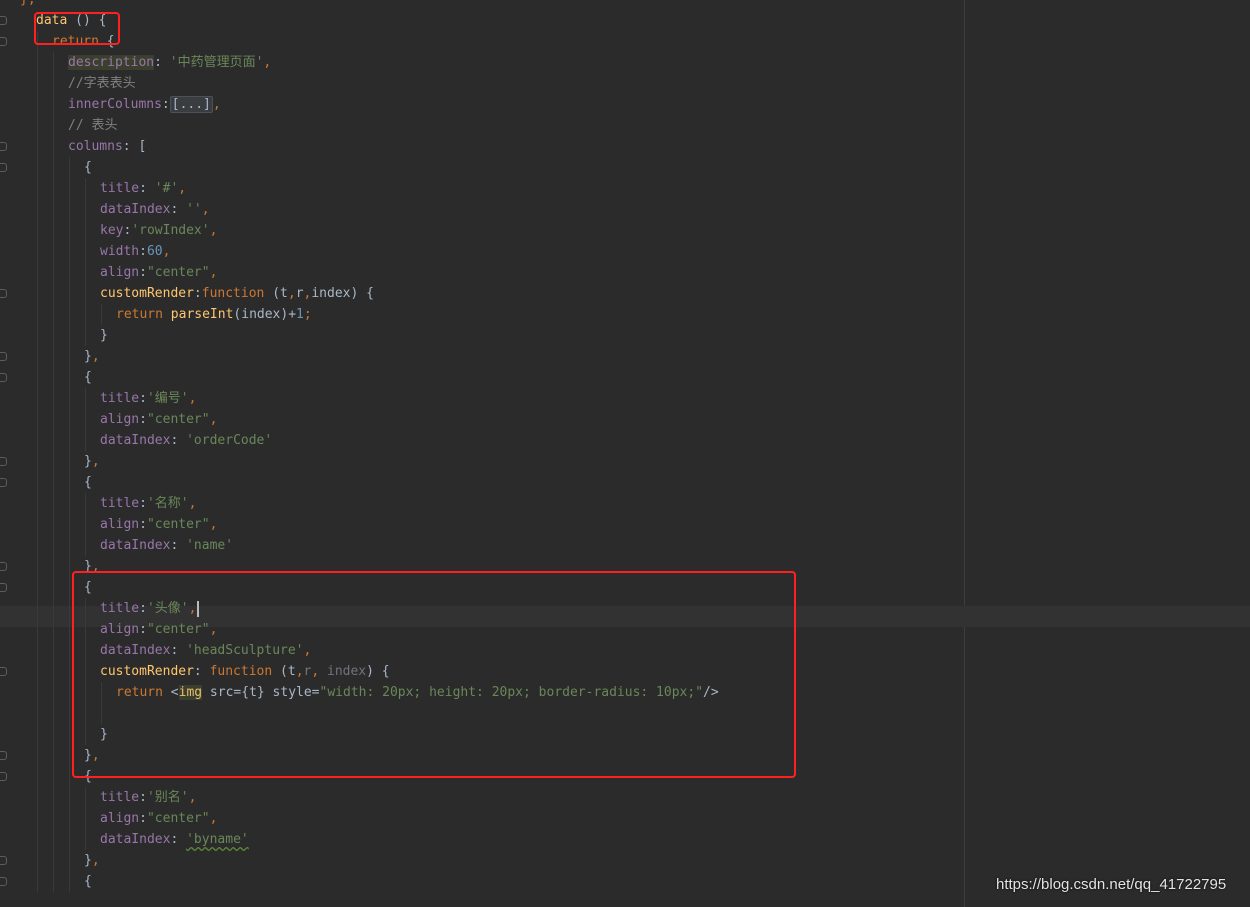 This screenshot has width=1250, height=907. I want to click on code-line: title:'名称',, so click(625, 503).